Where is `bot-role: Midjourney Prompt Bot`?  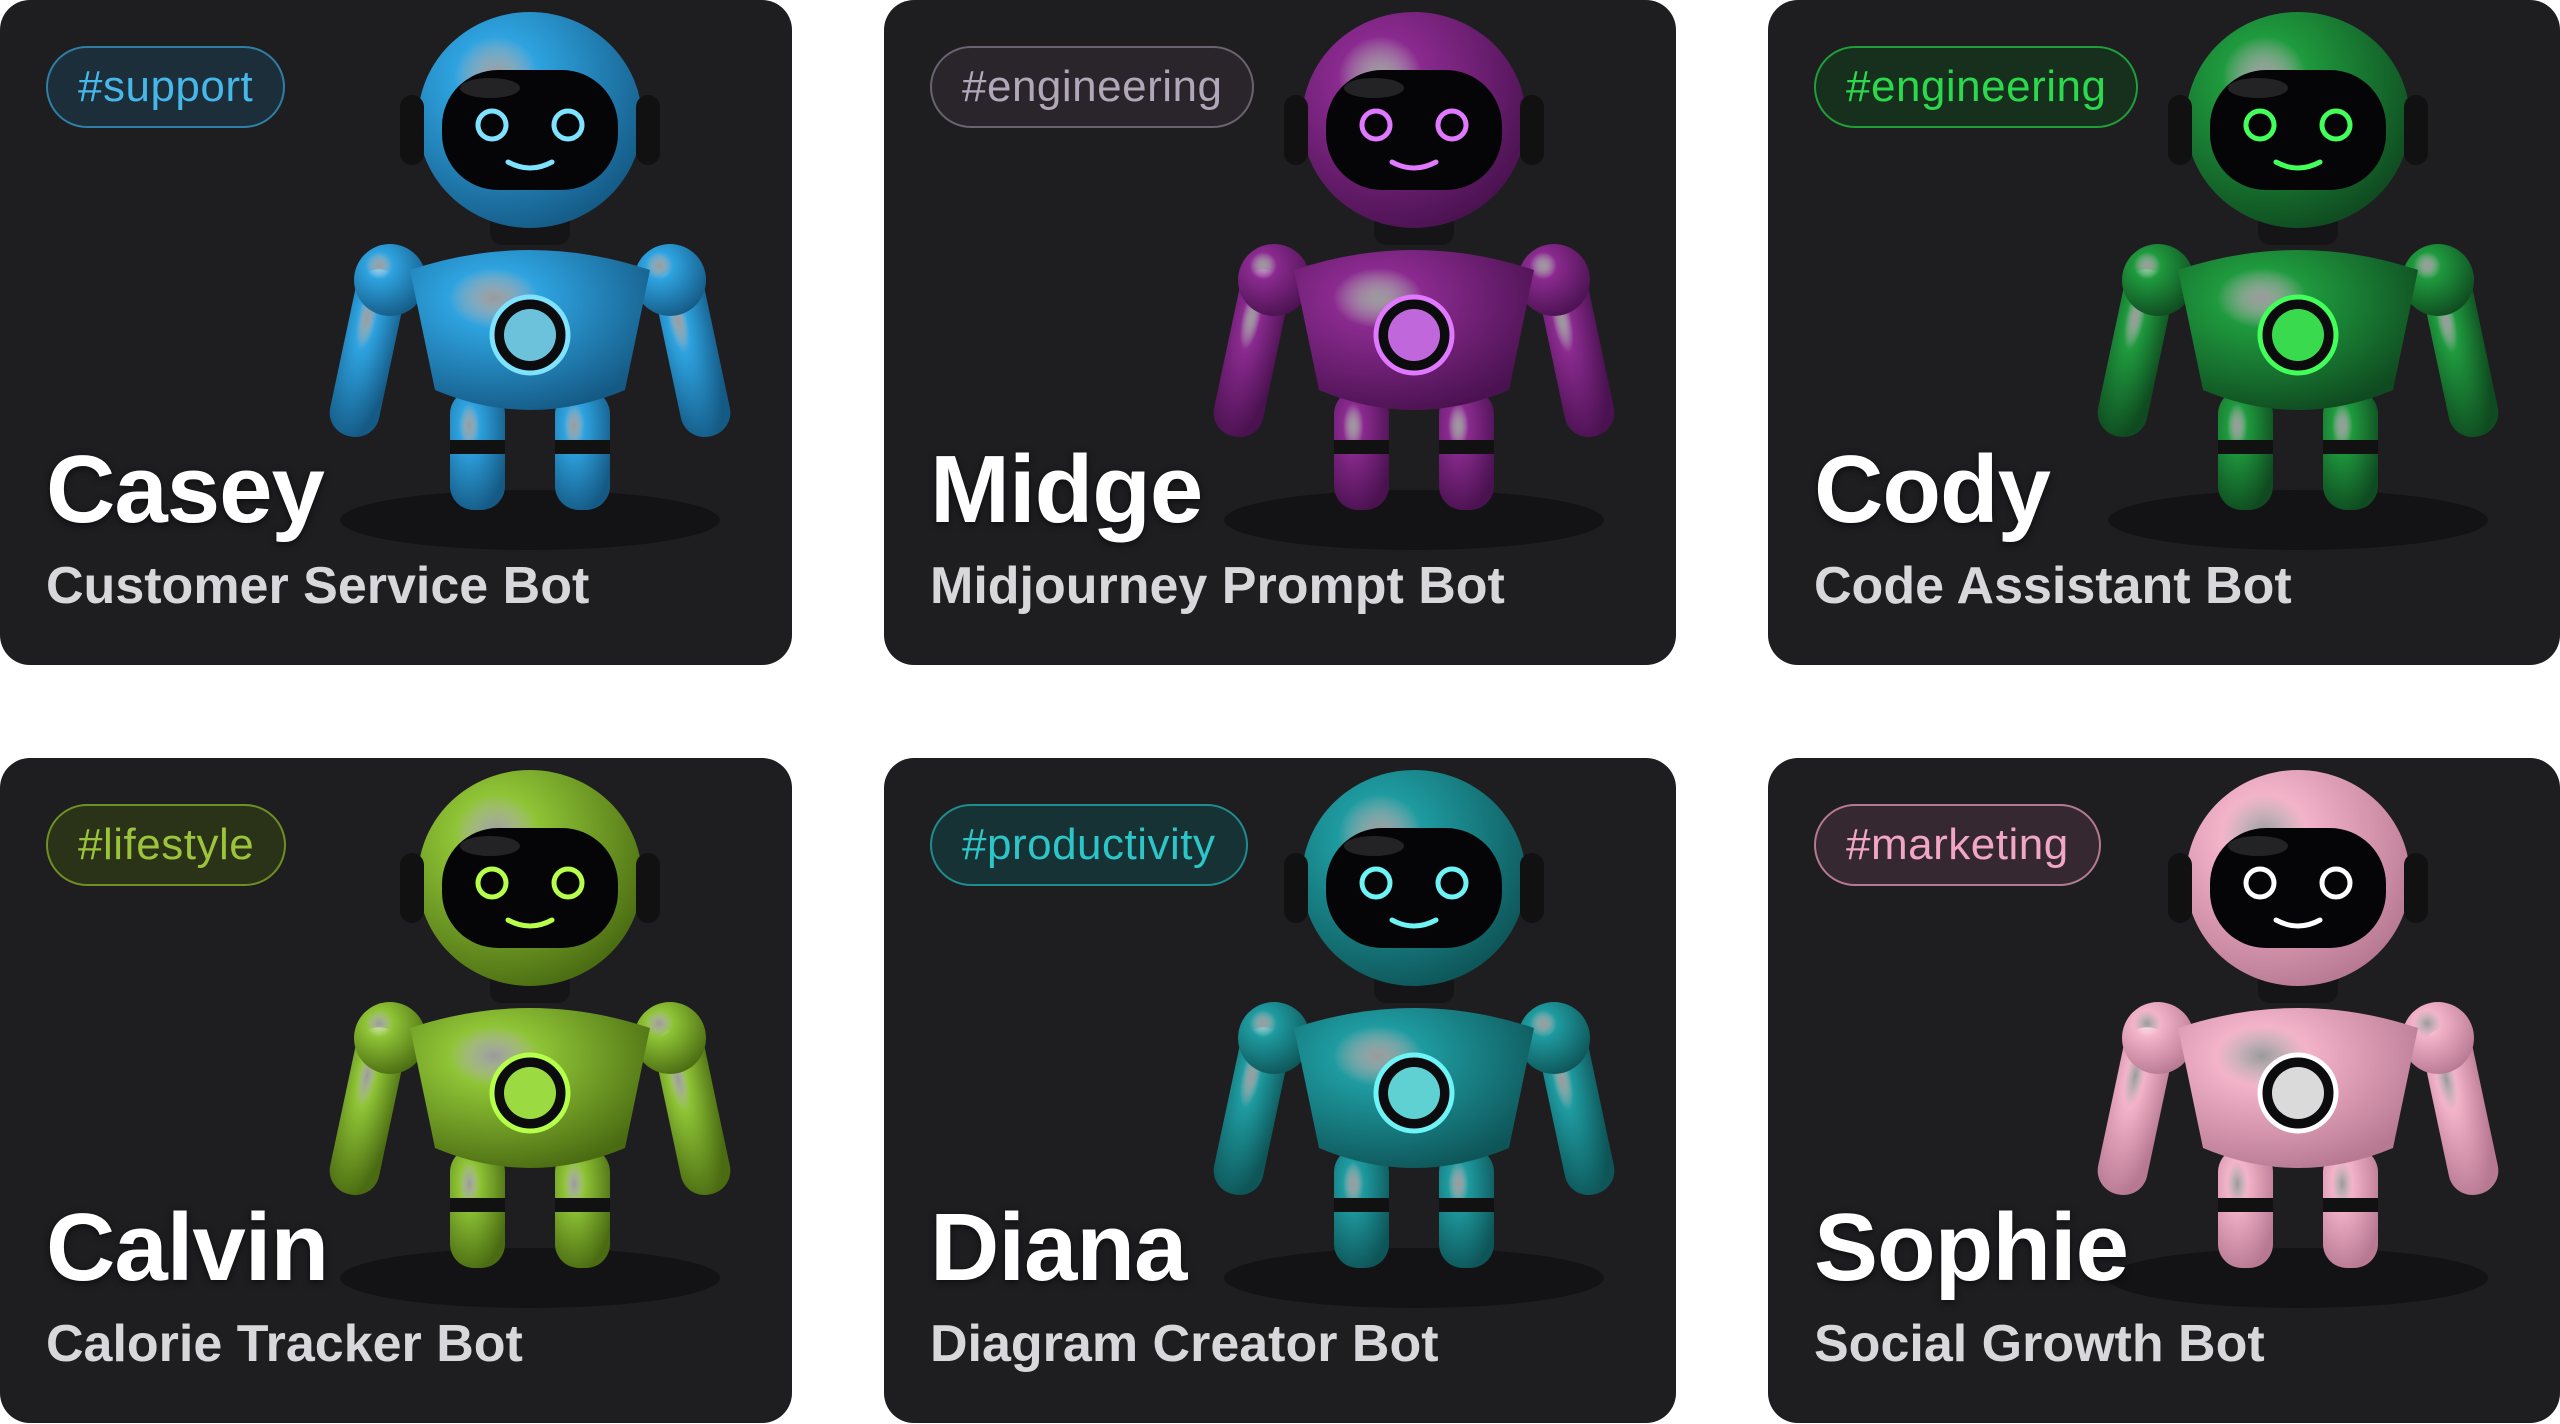
bot-role: Midjourney Prompt Bot is located at coordinates (1217, 586).